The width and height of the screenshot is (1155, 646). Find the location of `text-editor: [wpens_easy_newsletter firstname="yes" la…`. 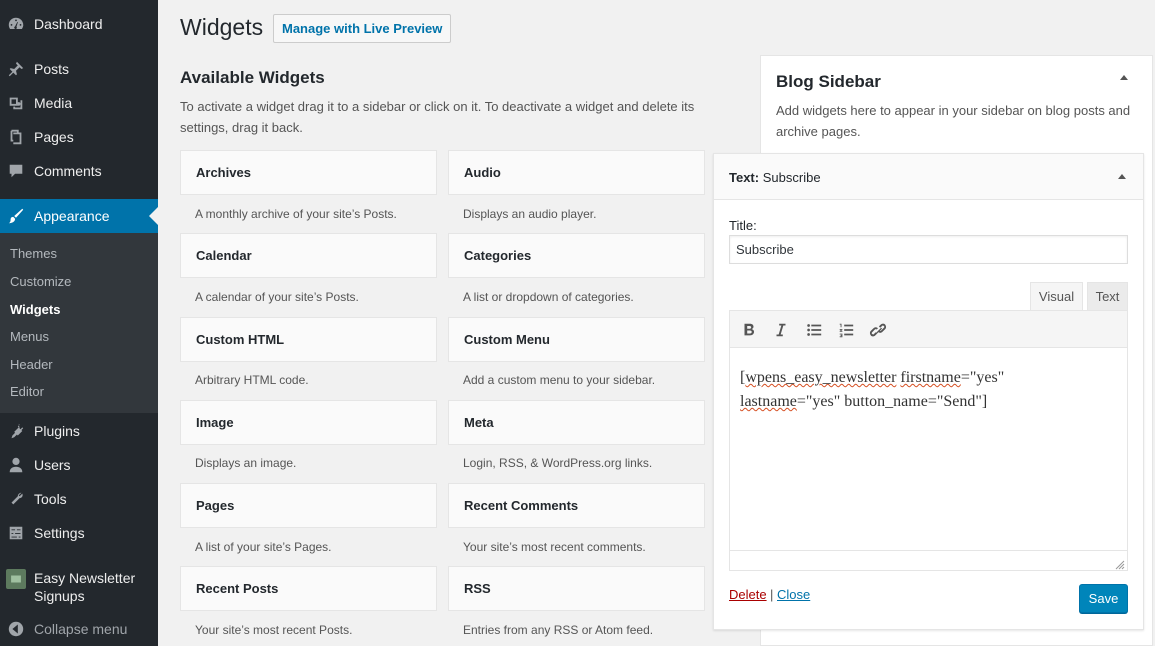

text-editor: [wpens_easy_newsletter firstname="yes" la… is located at coordinates (928, 440).